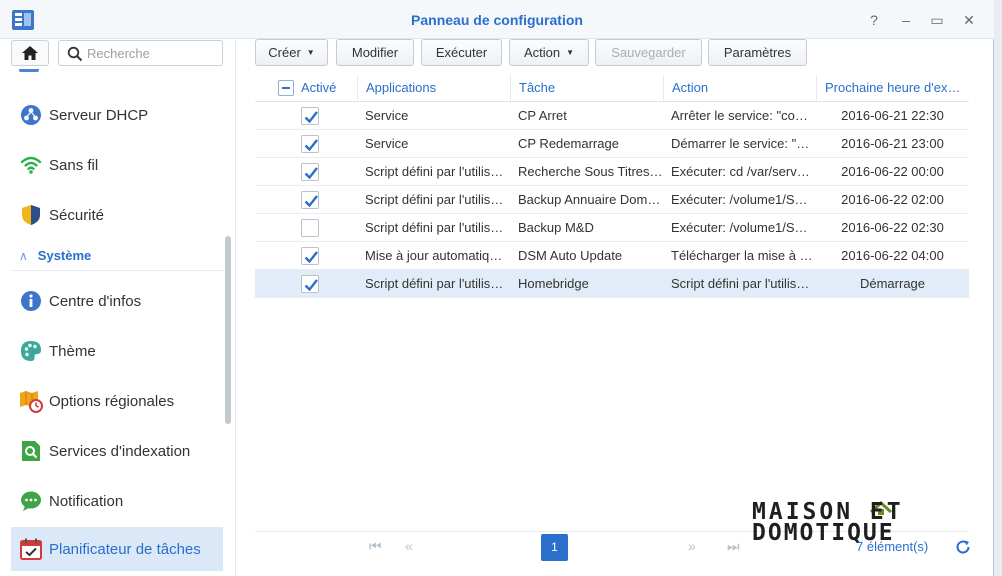 This screenshot has height=576, width=1002. Describe the element at coordinates (117, 165) in the screenshot. I see `sidebar-item-wifi: Sans fil` at that location.